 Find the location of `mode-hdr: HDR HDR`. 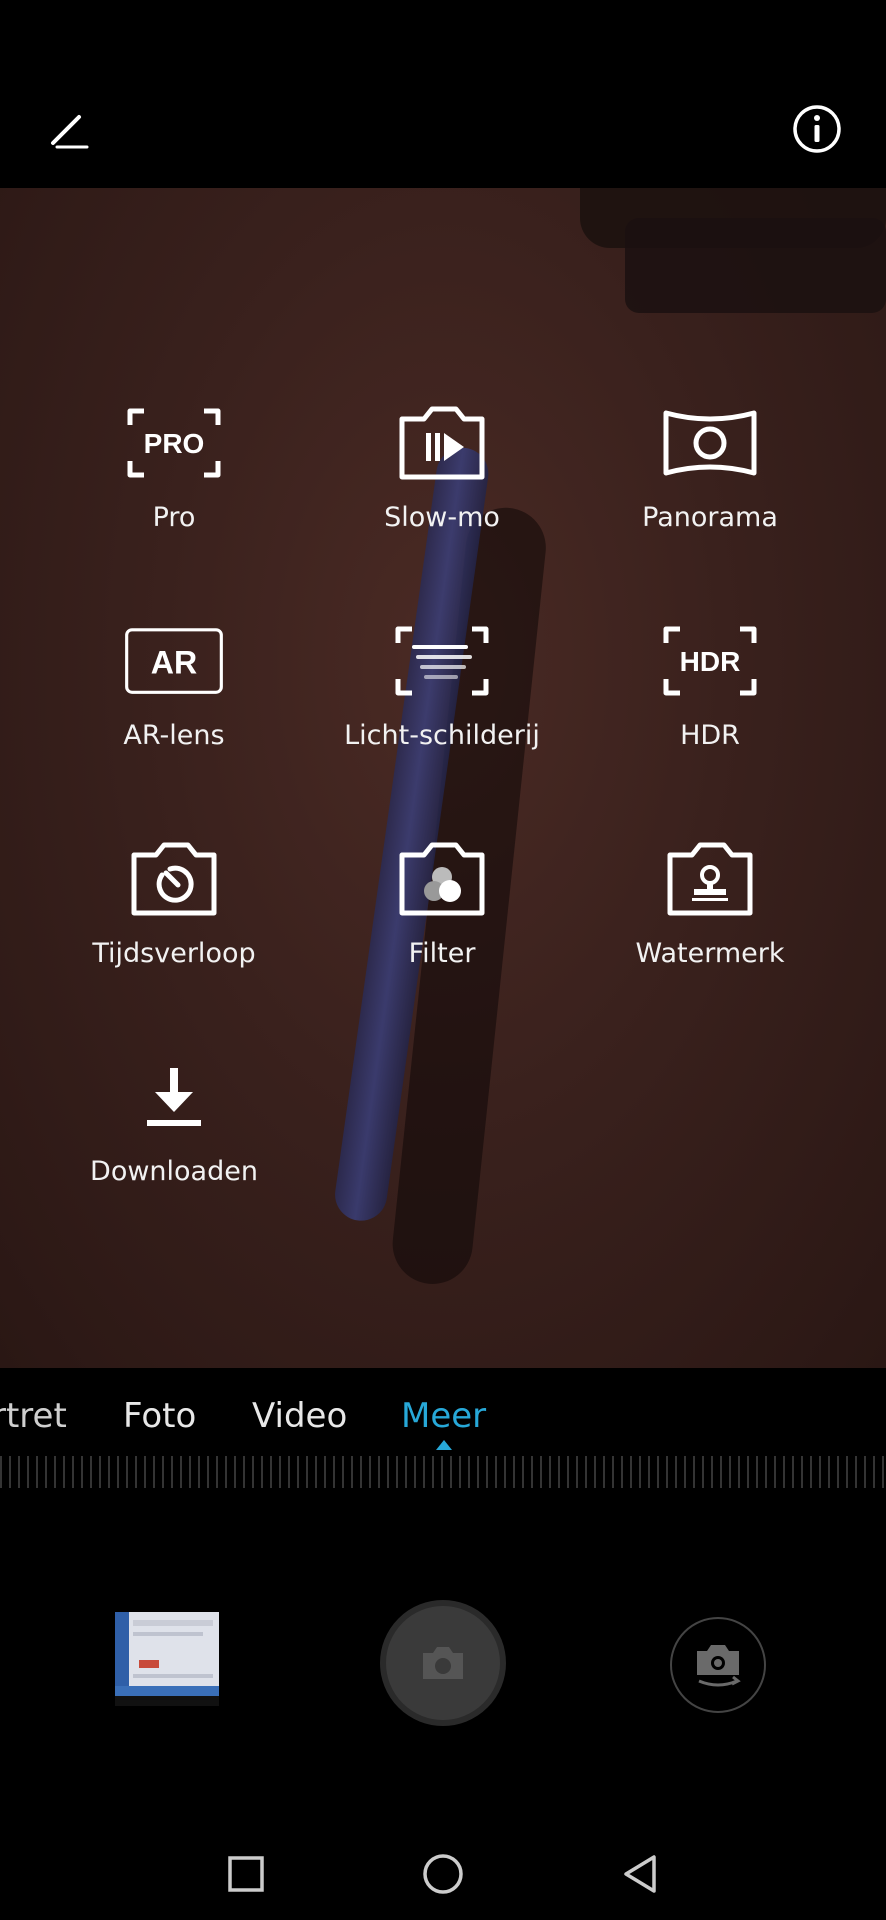

mode-hdr: HDR HDR is located at coordinates (710, 691).